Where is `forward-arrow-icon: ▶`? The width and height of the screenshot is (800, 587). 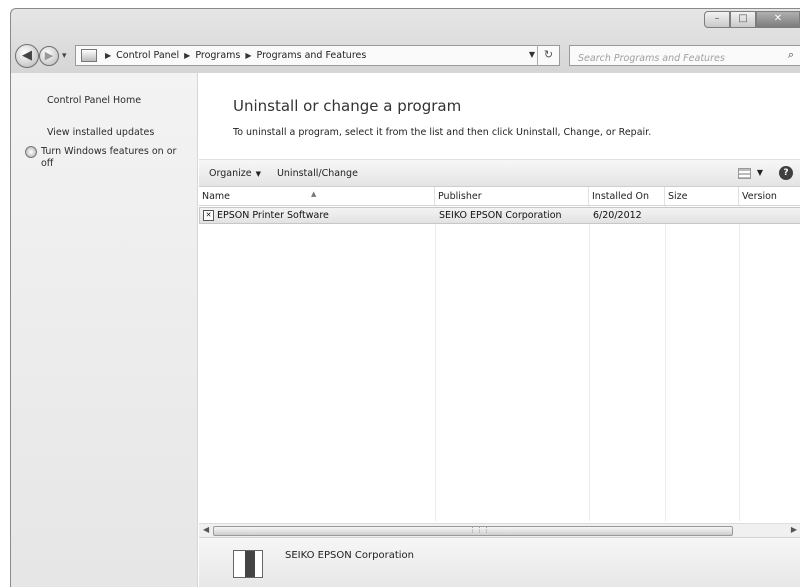 forward-arrow-icon: ▶ is located at coordinates (49, 55).